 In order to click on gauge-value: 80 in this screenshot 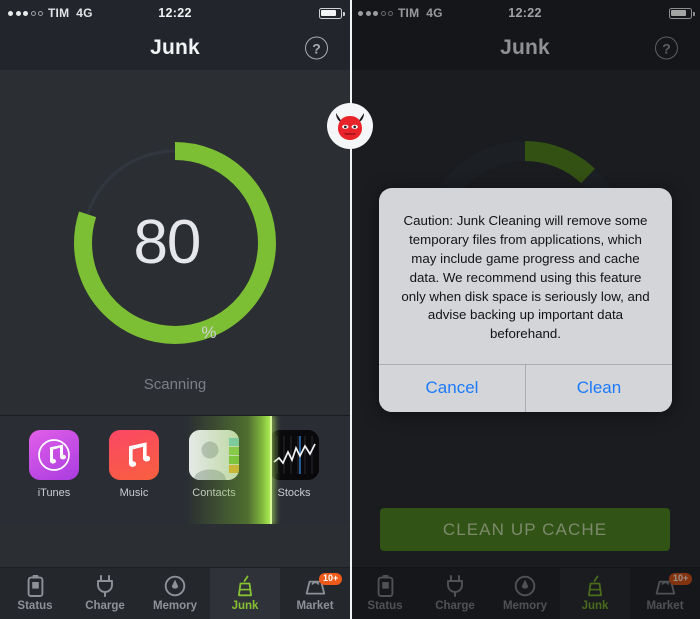, I will do `click(167, 242)`.